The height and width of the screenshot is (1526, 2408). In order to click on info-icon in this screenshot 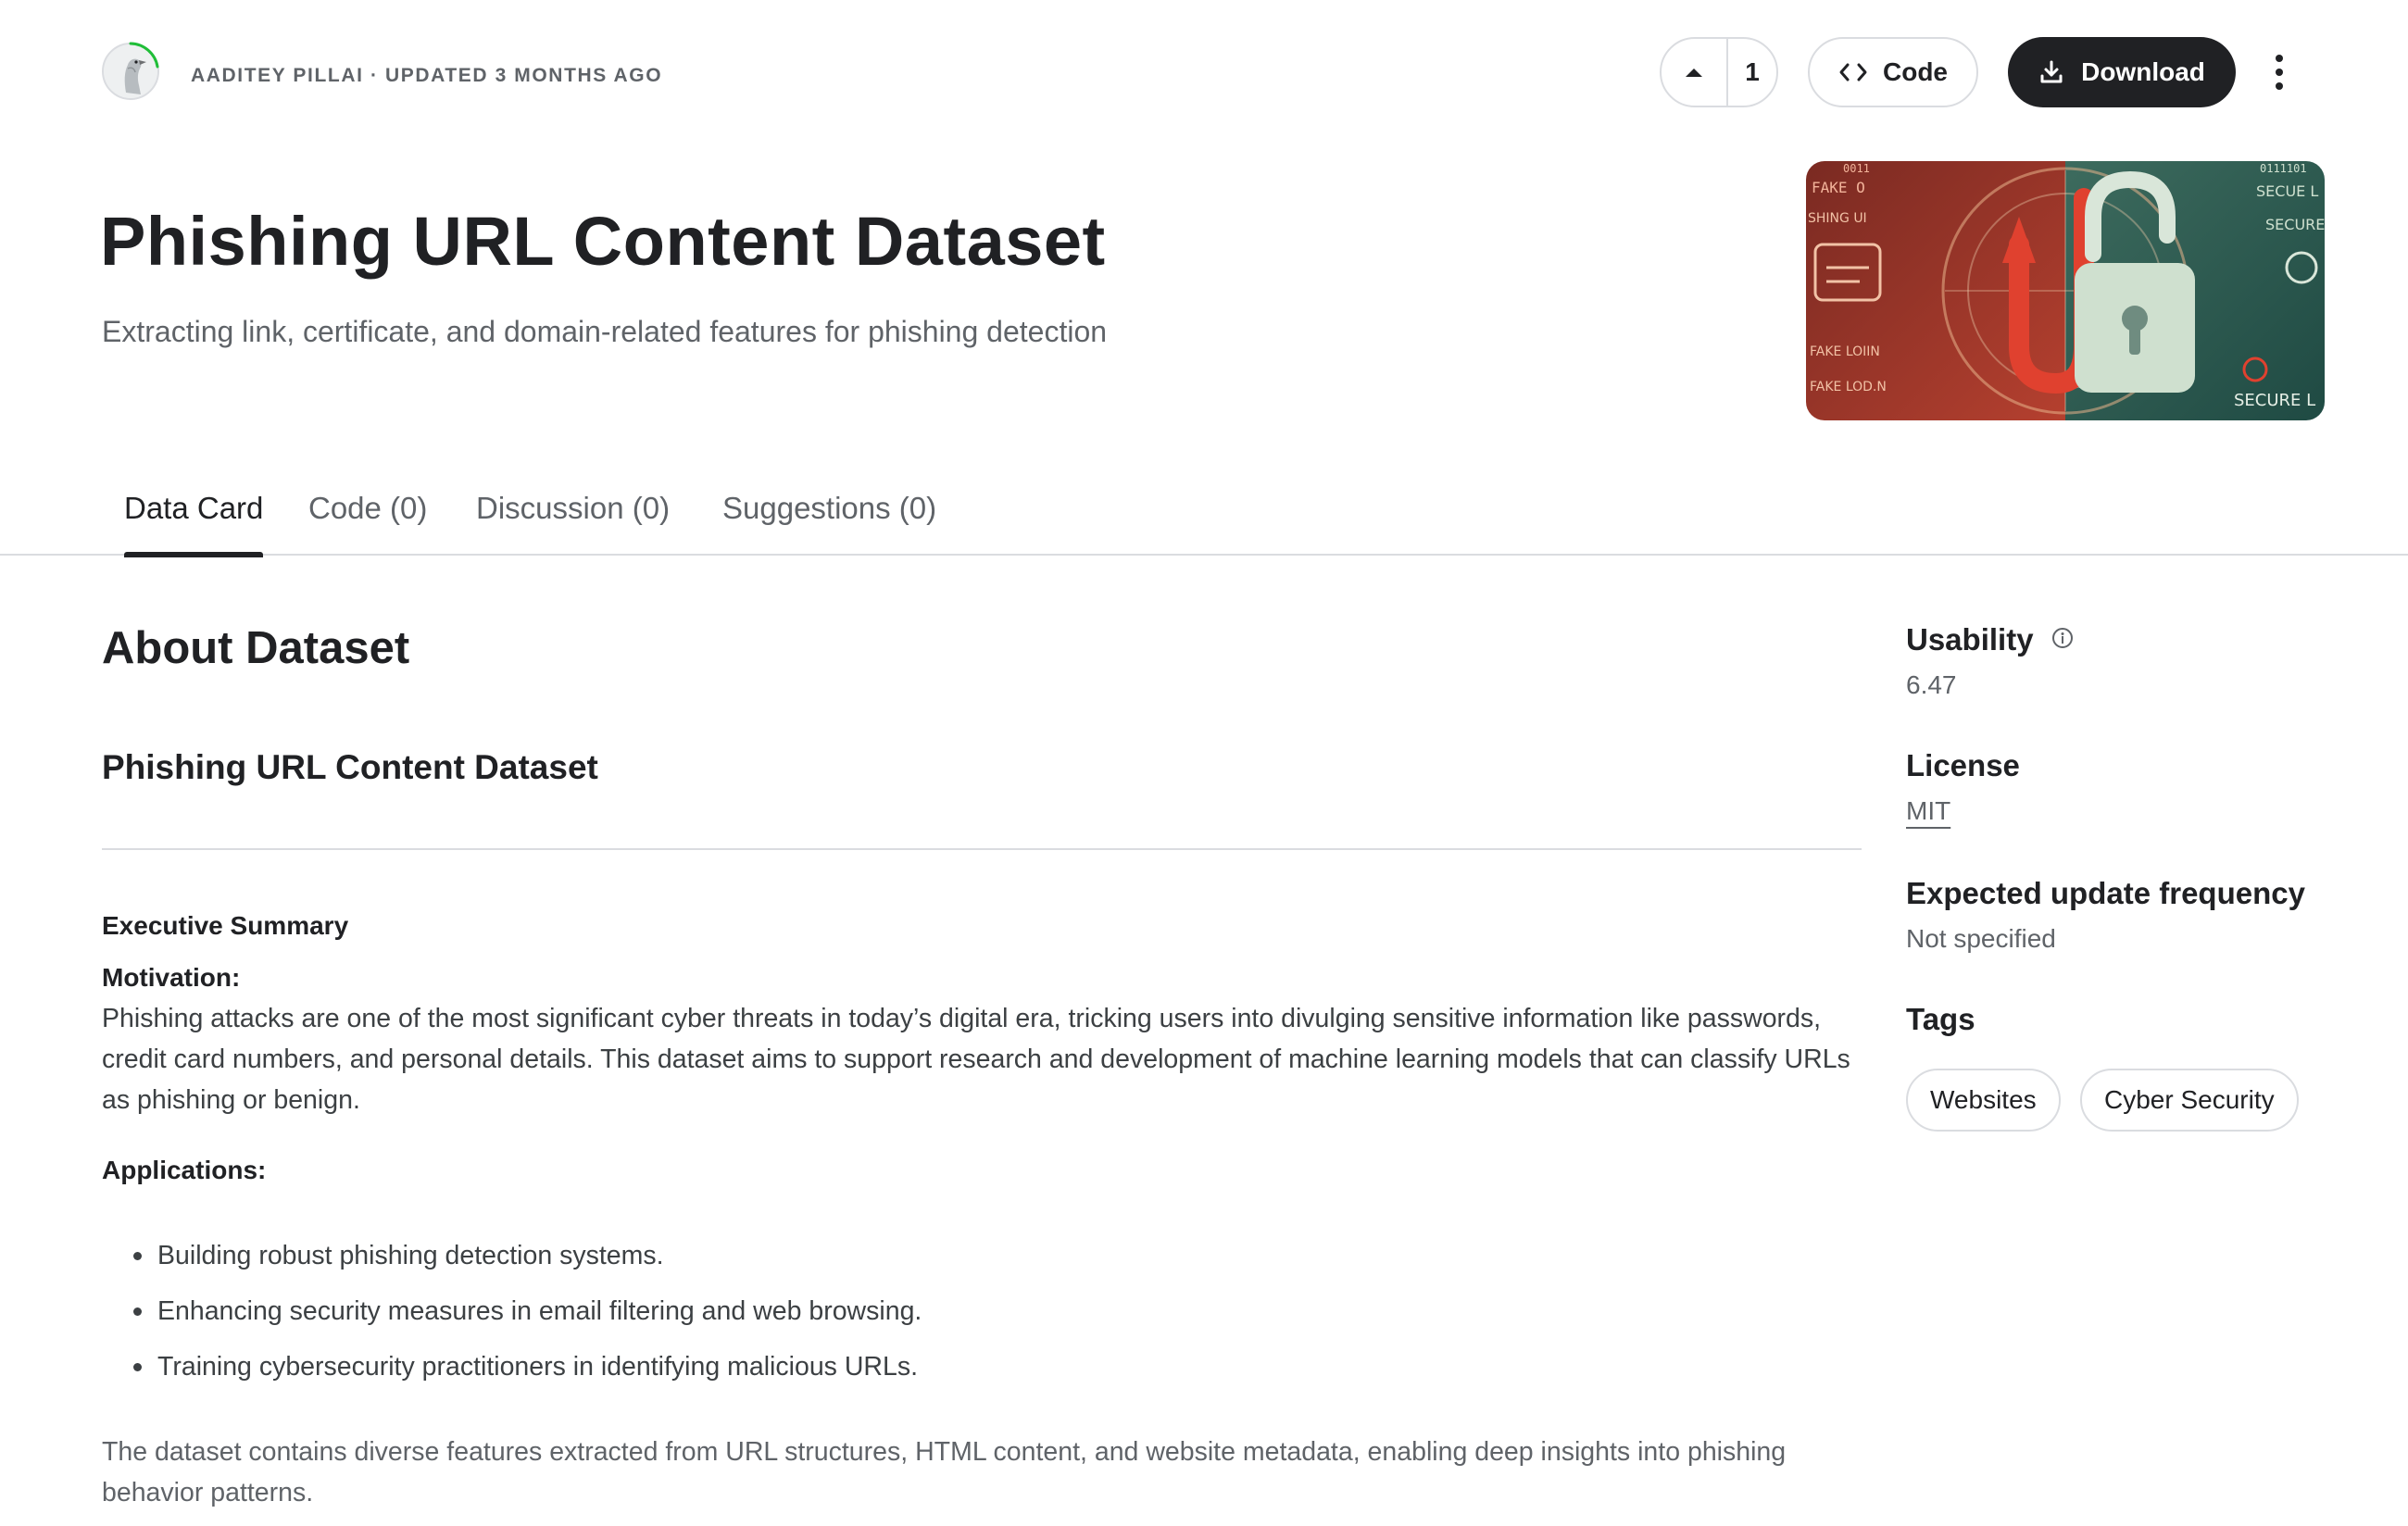, I will do `click(2063, 638)`.